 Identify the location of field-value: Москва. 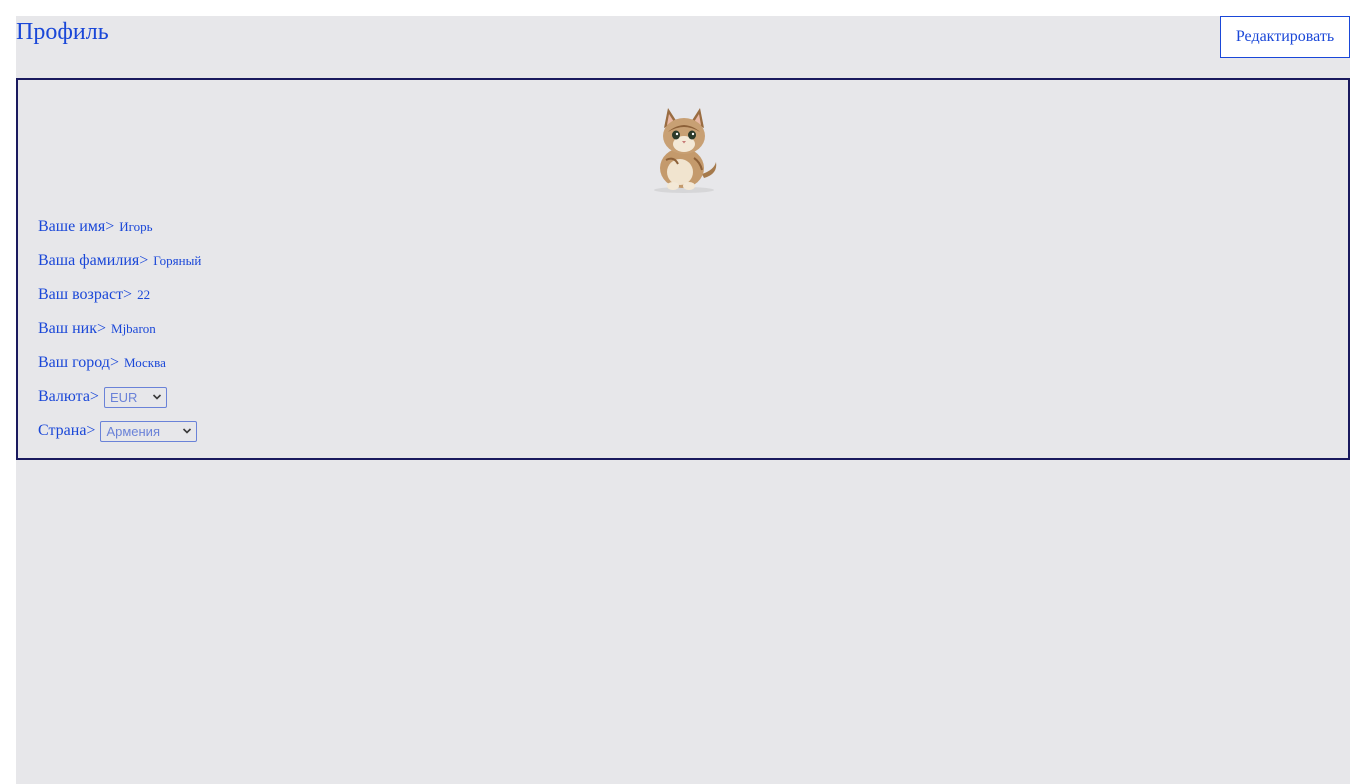
(144, 362).